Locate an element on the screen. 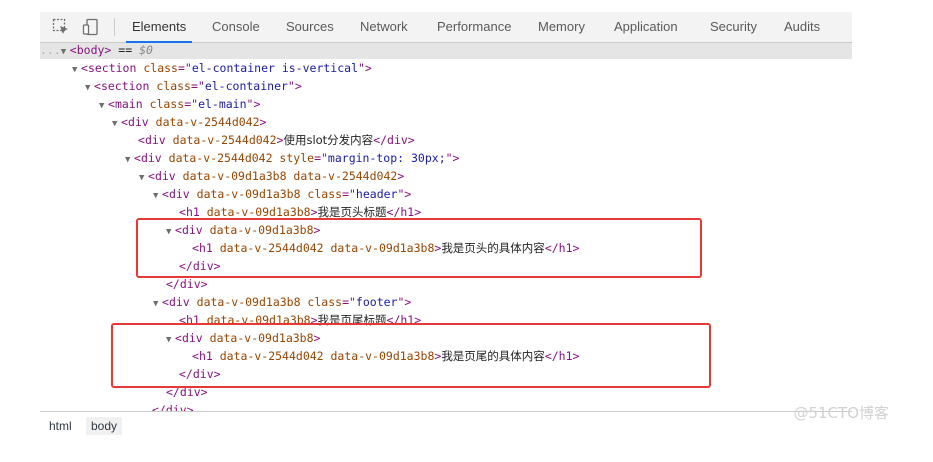 This screenshot has height=462, width=933. highlight-box-footer is located at coordinates (411, 355).